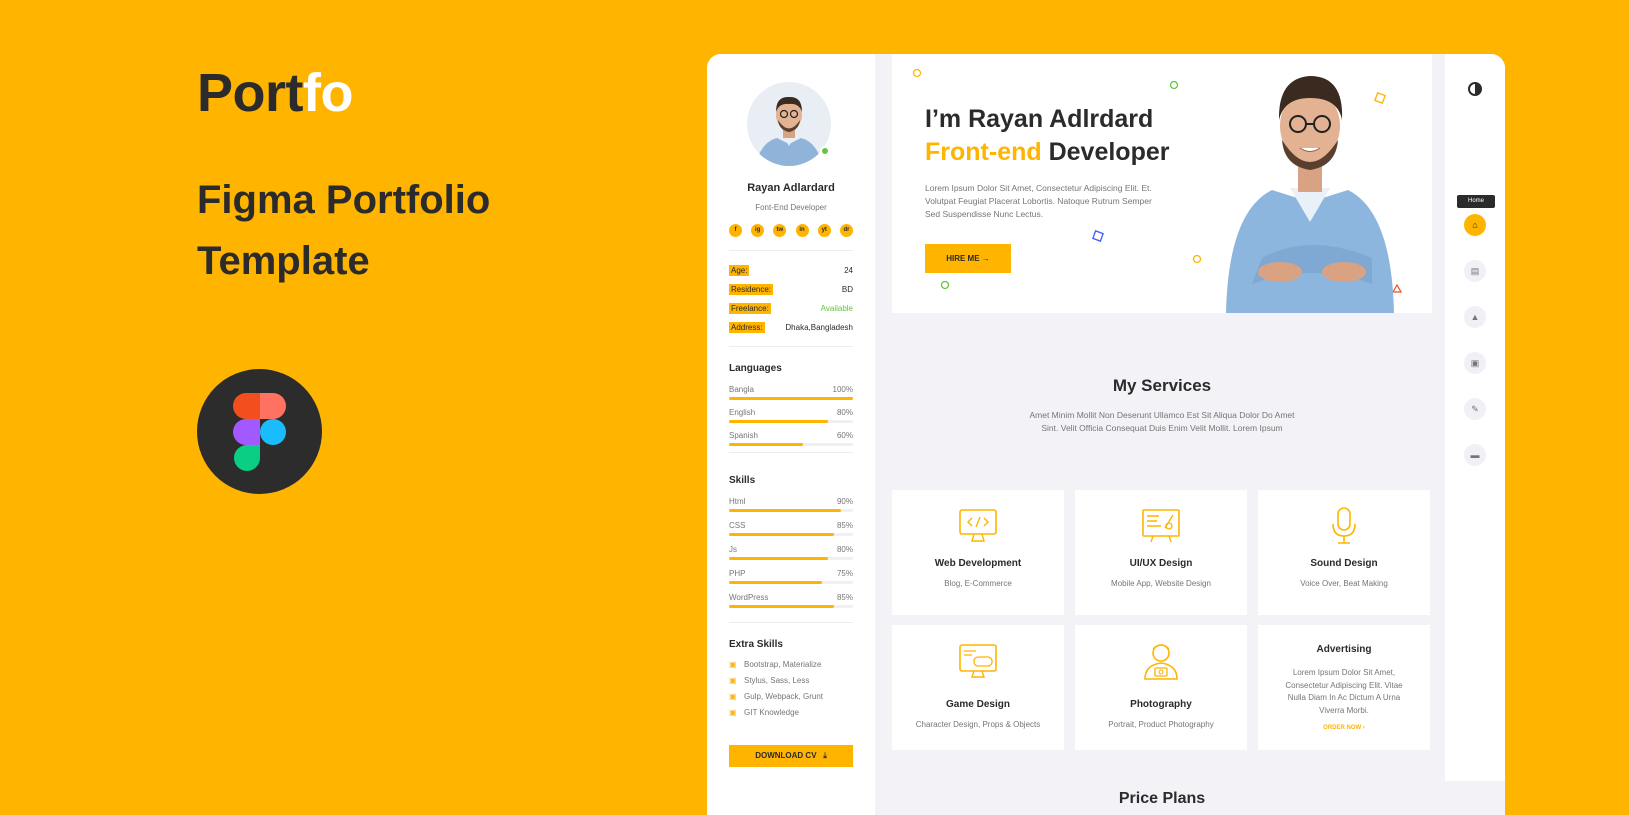 This screenshot has width=1629, height=815. What do you see at coordinates (1161, 526) in the screenshot?
I see `design-board-icon` at bounding box center [1161, 526].